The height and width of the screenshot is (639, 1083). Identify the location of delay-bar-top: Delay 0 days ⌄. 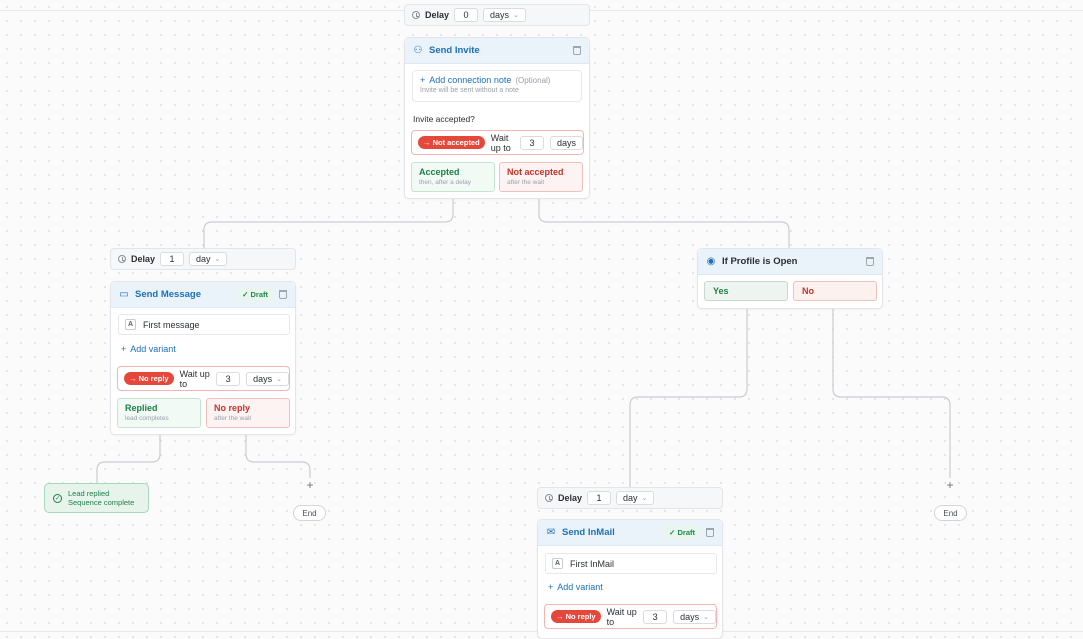
(497, 15).